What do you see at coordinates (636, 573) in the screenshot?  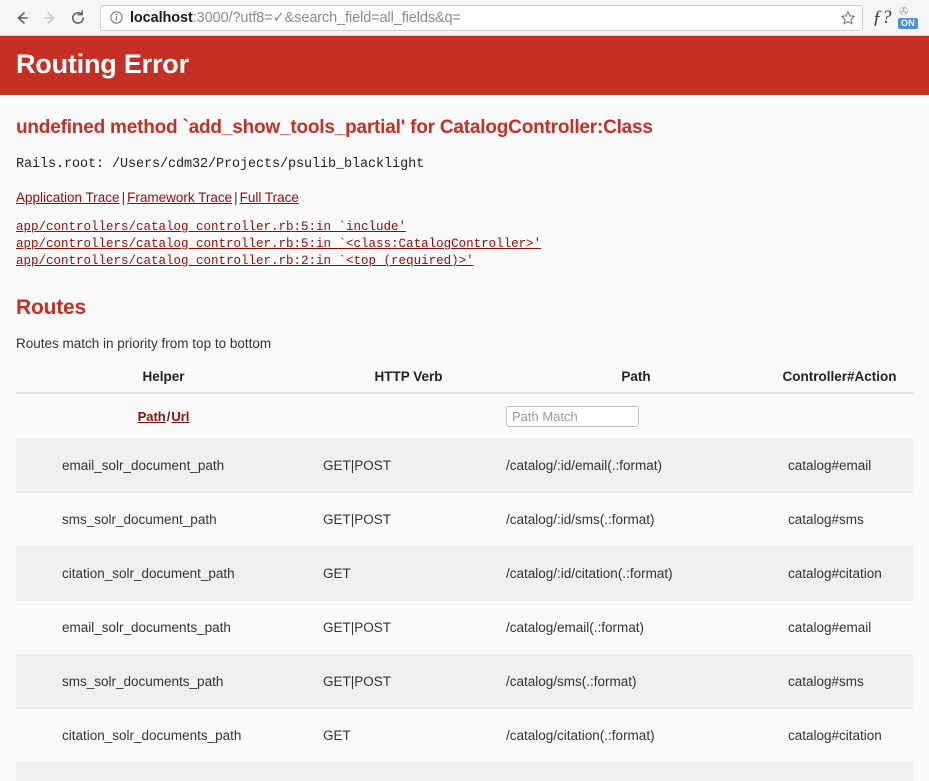 I see `cell-path: /catalog/:id/citation(.:format)` at bounding box center [636, 573].